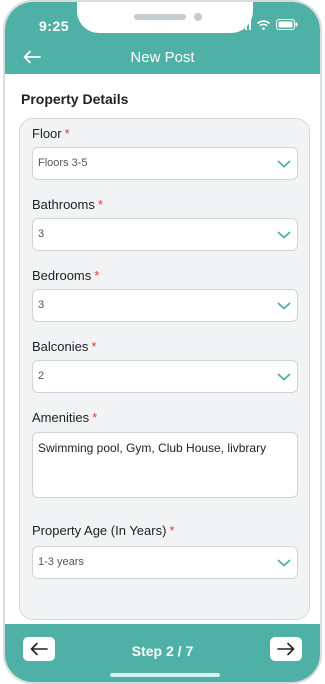 Image resolution: width=325 pixels, height=684 pixels. Describe the element at coordinates (62, 275) in the screenshot. I see `bedrooms-label-text: Bedrooms` at that location.